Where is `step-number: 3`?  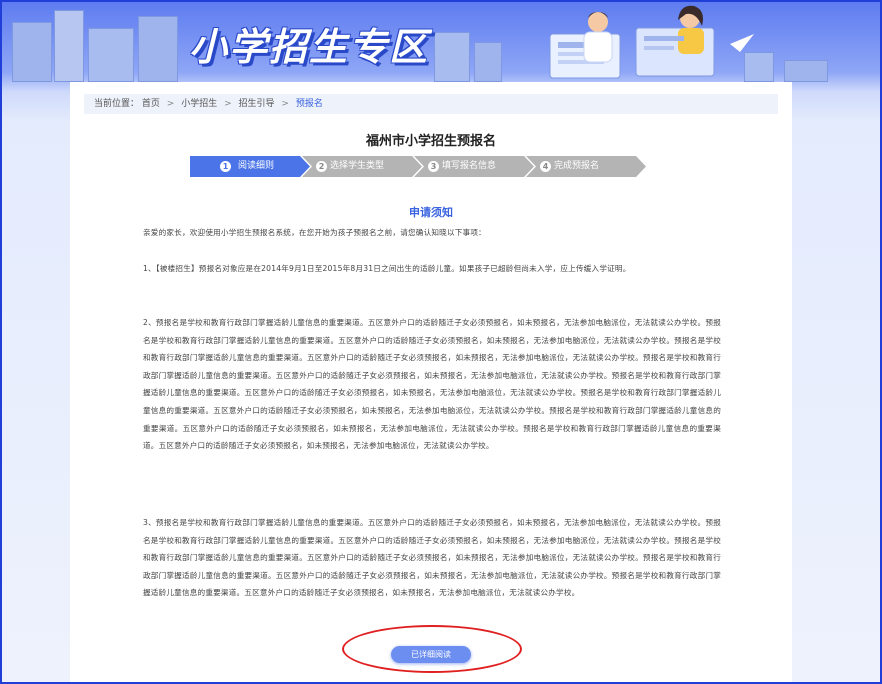 step-number: 3 is located at coordinates (433, 166).